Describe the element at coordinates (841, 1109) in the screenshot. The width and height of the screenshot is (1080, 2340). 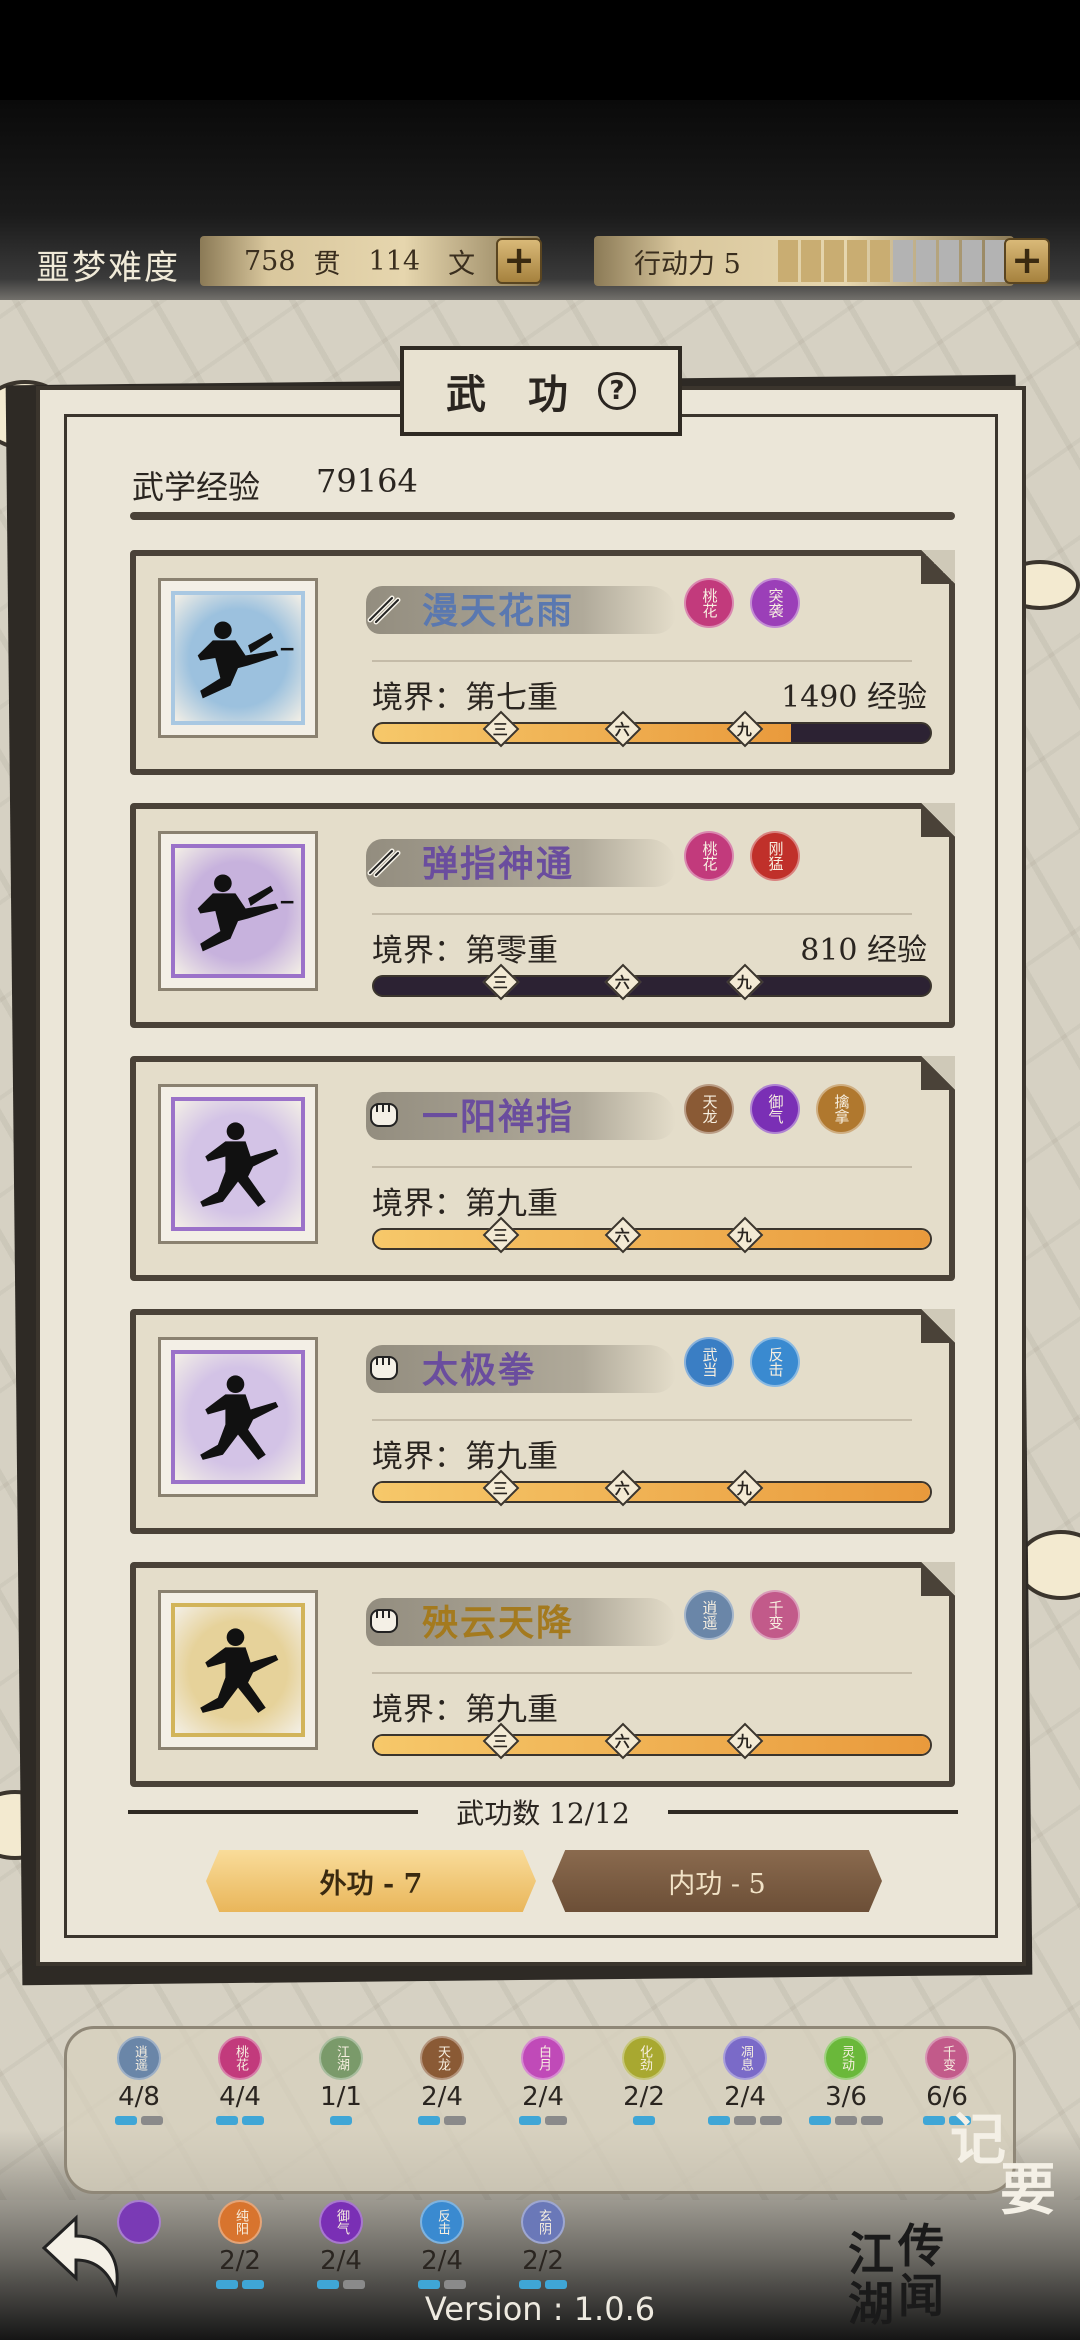
I see `school-tag: 擒拿` at that location.